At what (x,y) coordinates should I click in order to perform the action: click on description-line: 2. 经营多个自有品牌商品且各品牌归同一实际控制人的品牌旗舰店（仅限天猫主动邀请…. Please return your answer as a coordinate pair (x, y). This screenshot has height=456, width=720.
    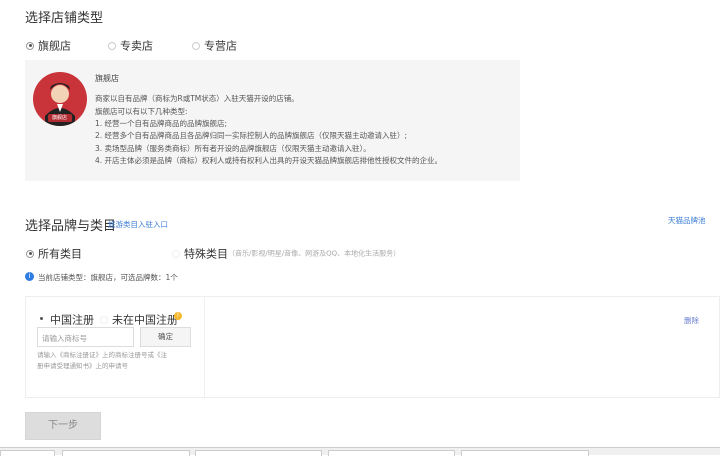
    Looking at the image, I should click on (251, 135).